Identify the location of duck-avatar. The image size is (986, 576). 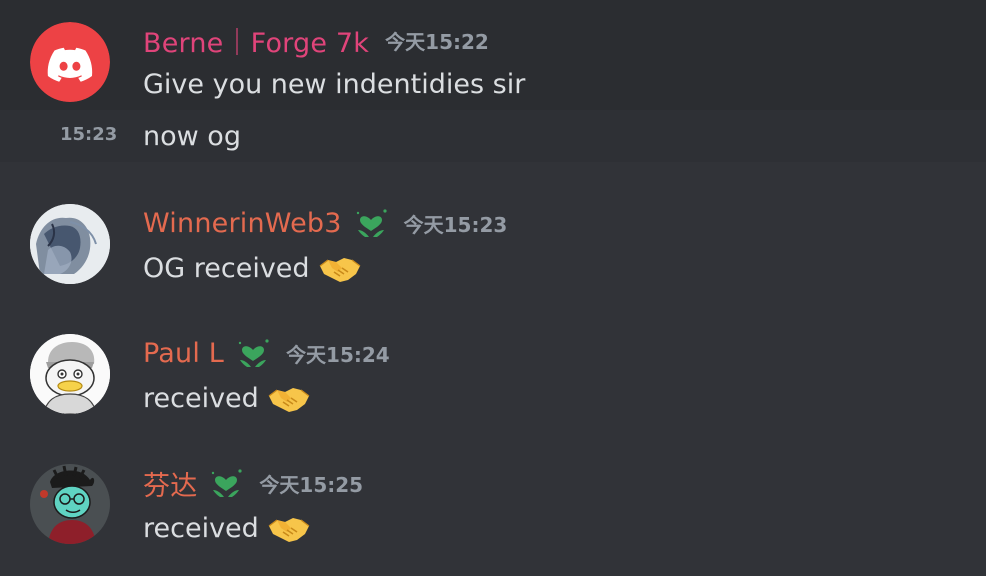
(70, 374).